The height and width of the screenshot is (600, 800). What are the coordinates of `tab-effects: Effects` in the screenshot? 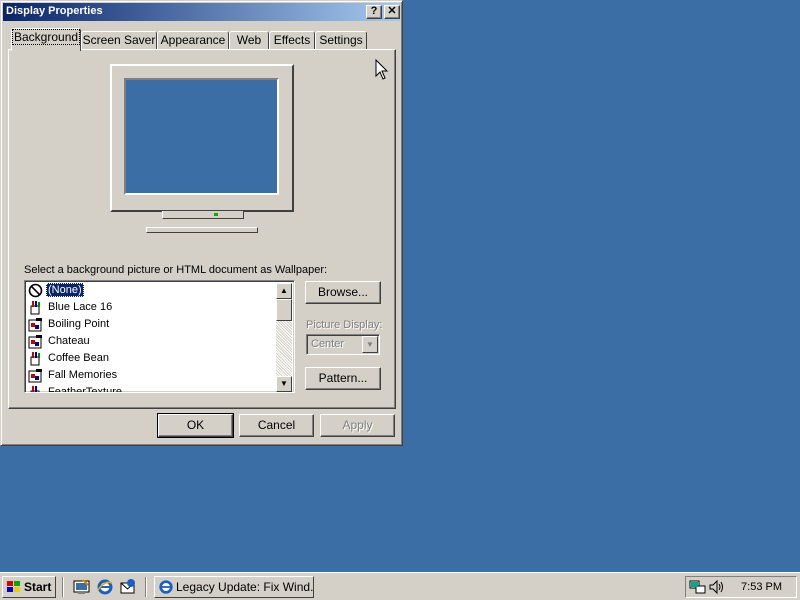 It's located at (292, 40).